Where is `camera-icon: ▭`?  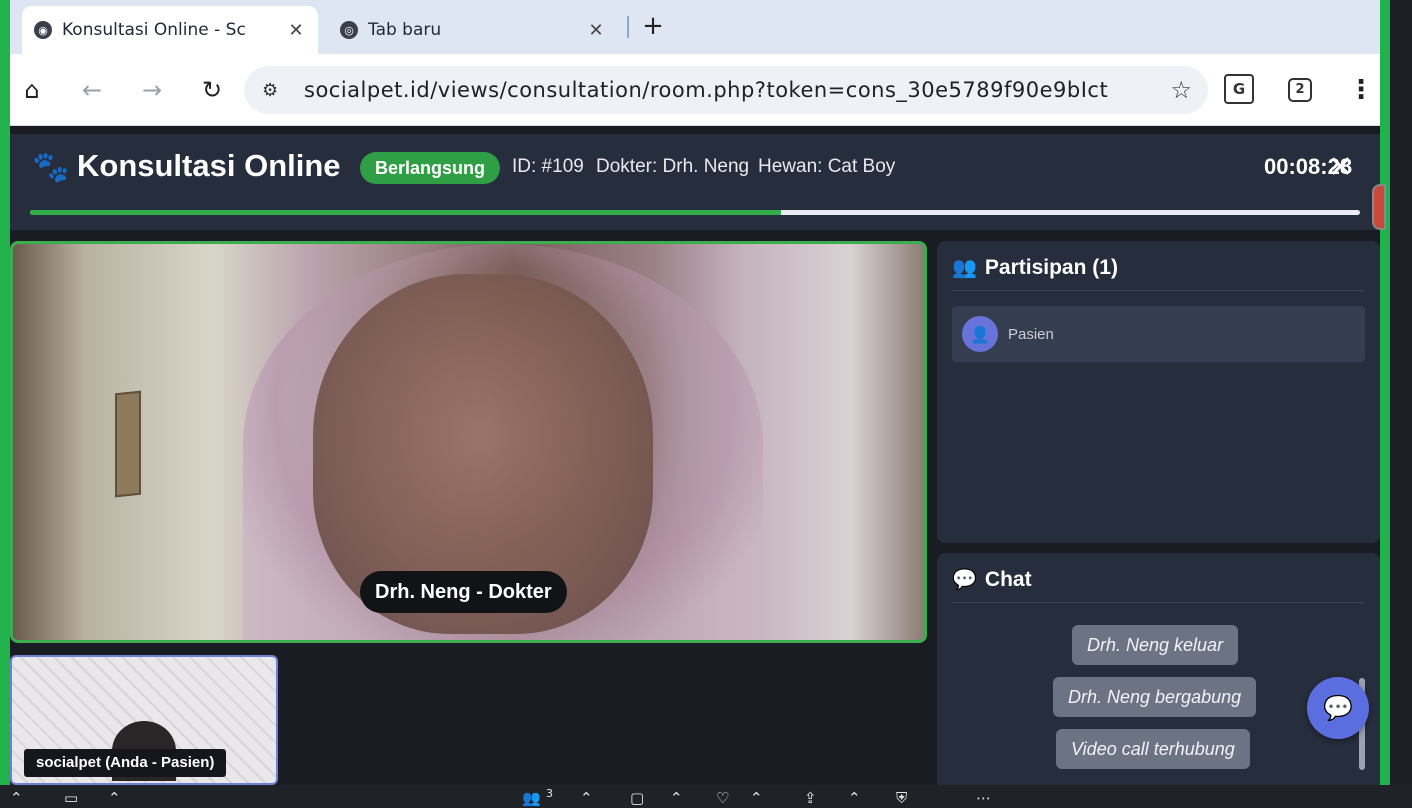 camera-icon: ▭ is located at coordinates (71, 798).